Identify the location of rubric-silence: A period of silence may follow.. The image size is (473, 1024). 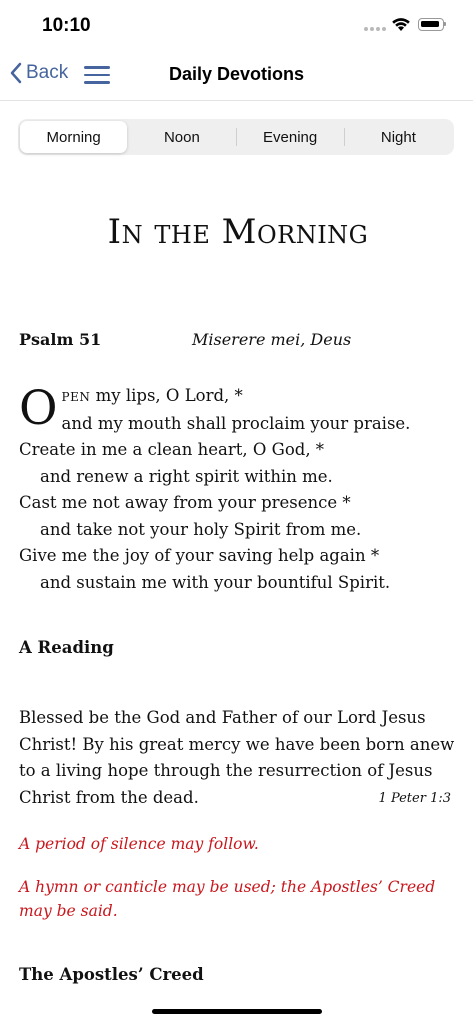
(139, 844).